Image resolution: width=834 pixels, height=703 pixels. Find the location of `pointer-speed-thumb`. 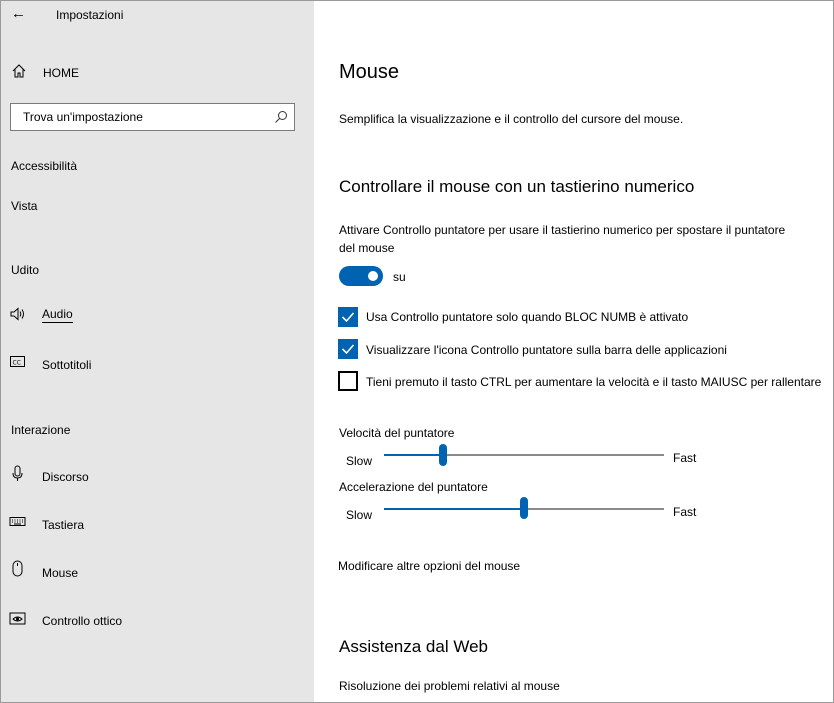

pointer-speed-thumb is located at coordinates (443, 455).